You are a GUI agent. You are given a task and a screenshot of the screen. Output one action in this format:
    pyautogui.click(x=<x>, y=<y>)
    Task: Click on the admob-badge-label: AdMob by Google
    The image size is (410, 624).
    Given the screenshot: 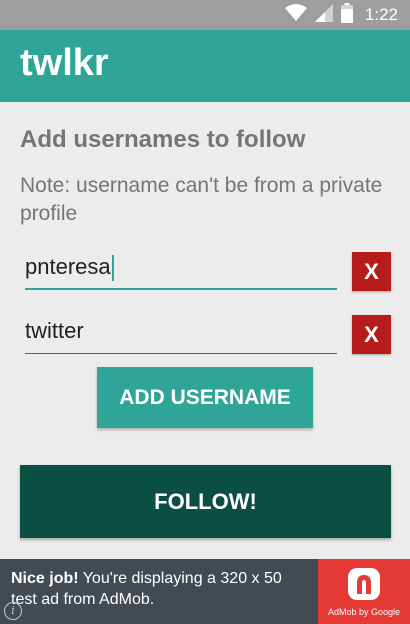 What is the action you would take?
    pyautogui.click(x=364, y=612)
    